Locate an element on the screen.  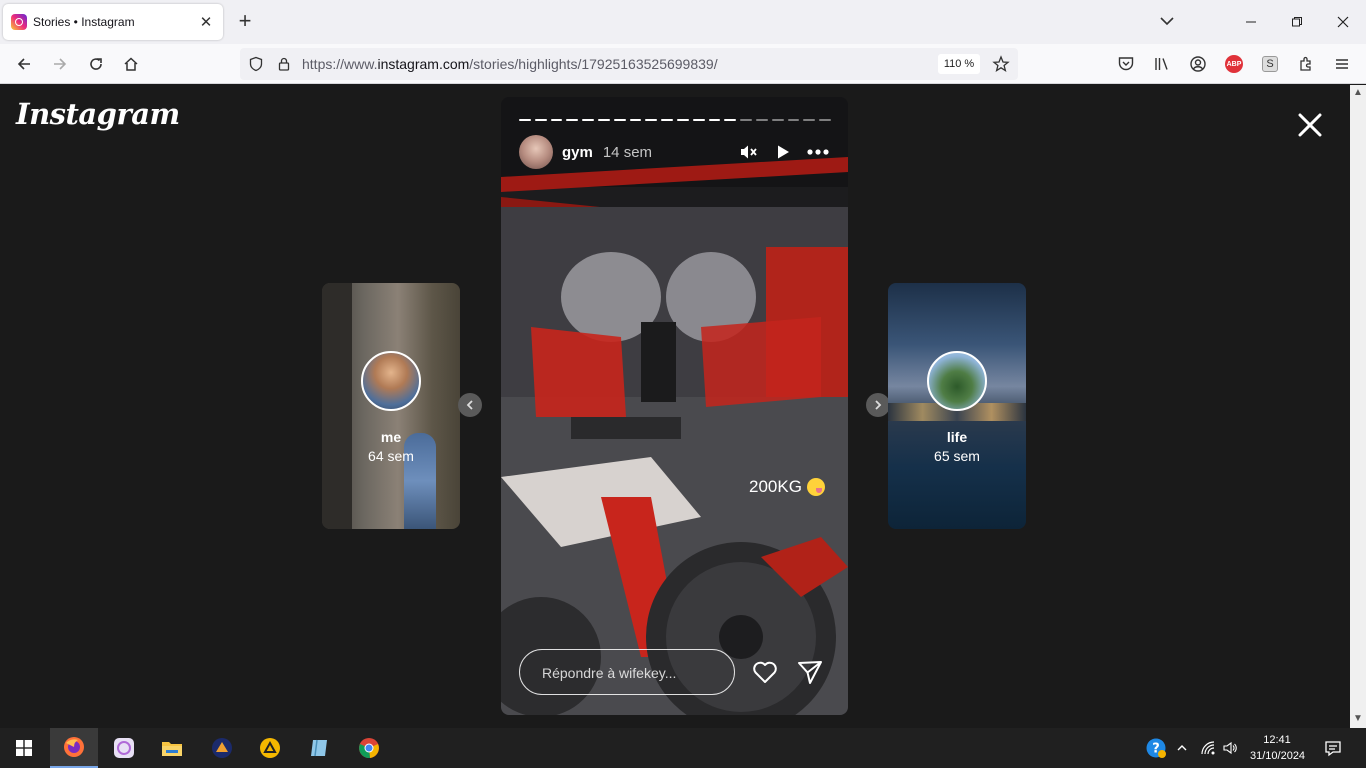
extensions-button is located at coordinates (1306, 64).